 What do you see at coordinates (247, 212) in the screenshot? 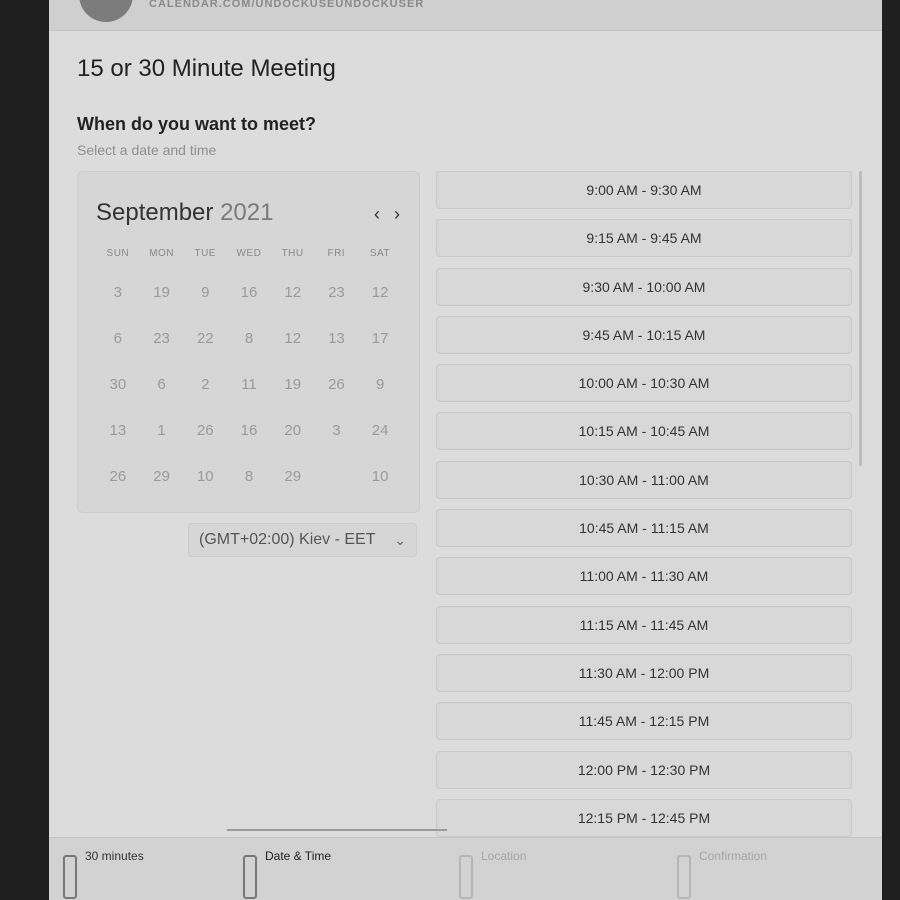
I see `year-name: 2021` at bounding box center [247, 212].